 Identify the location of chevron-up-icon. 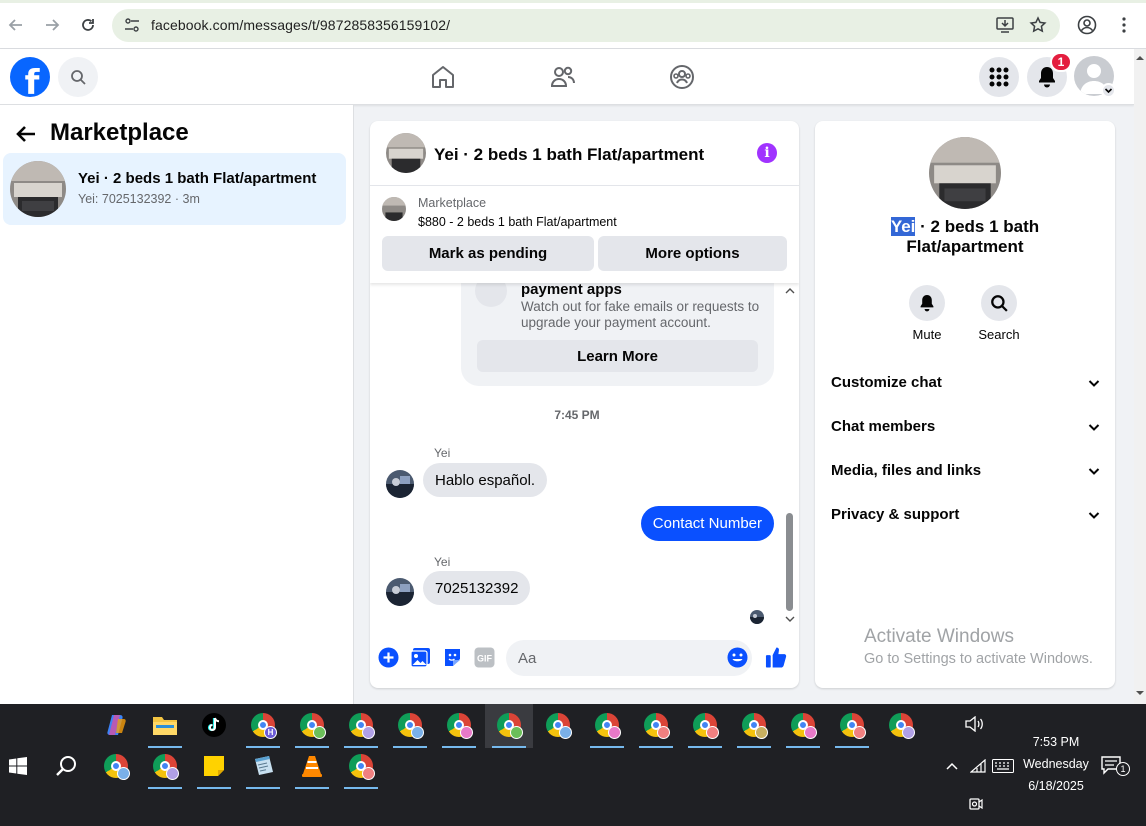
(952, 766).